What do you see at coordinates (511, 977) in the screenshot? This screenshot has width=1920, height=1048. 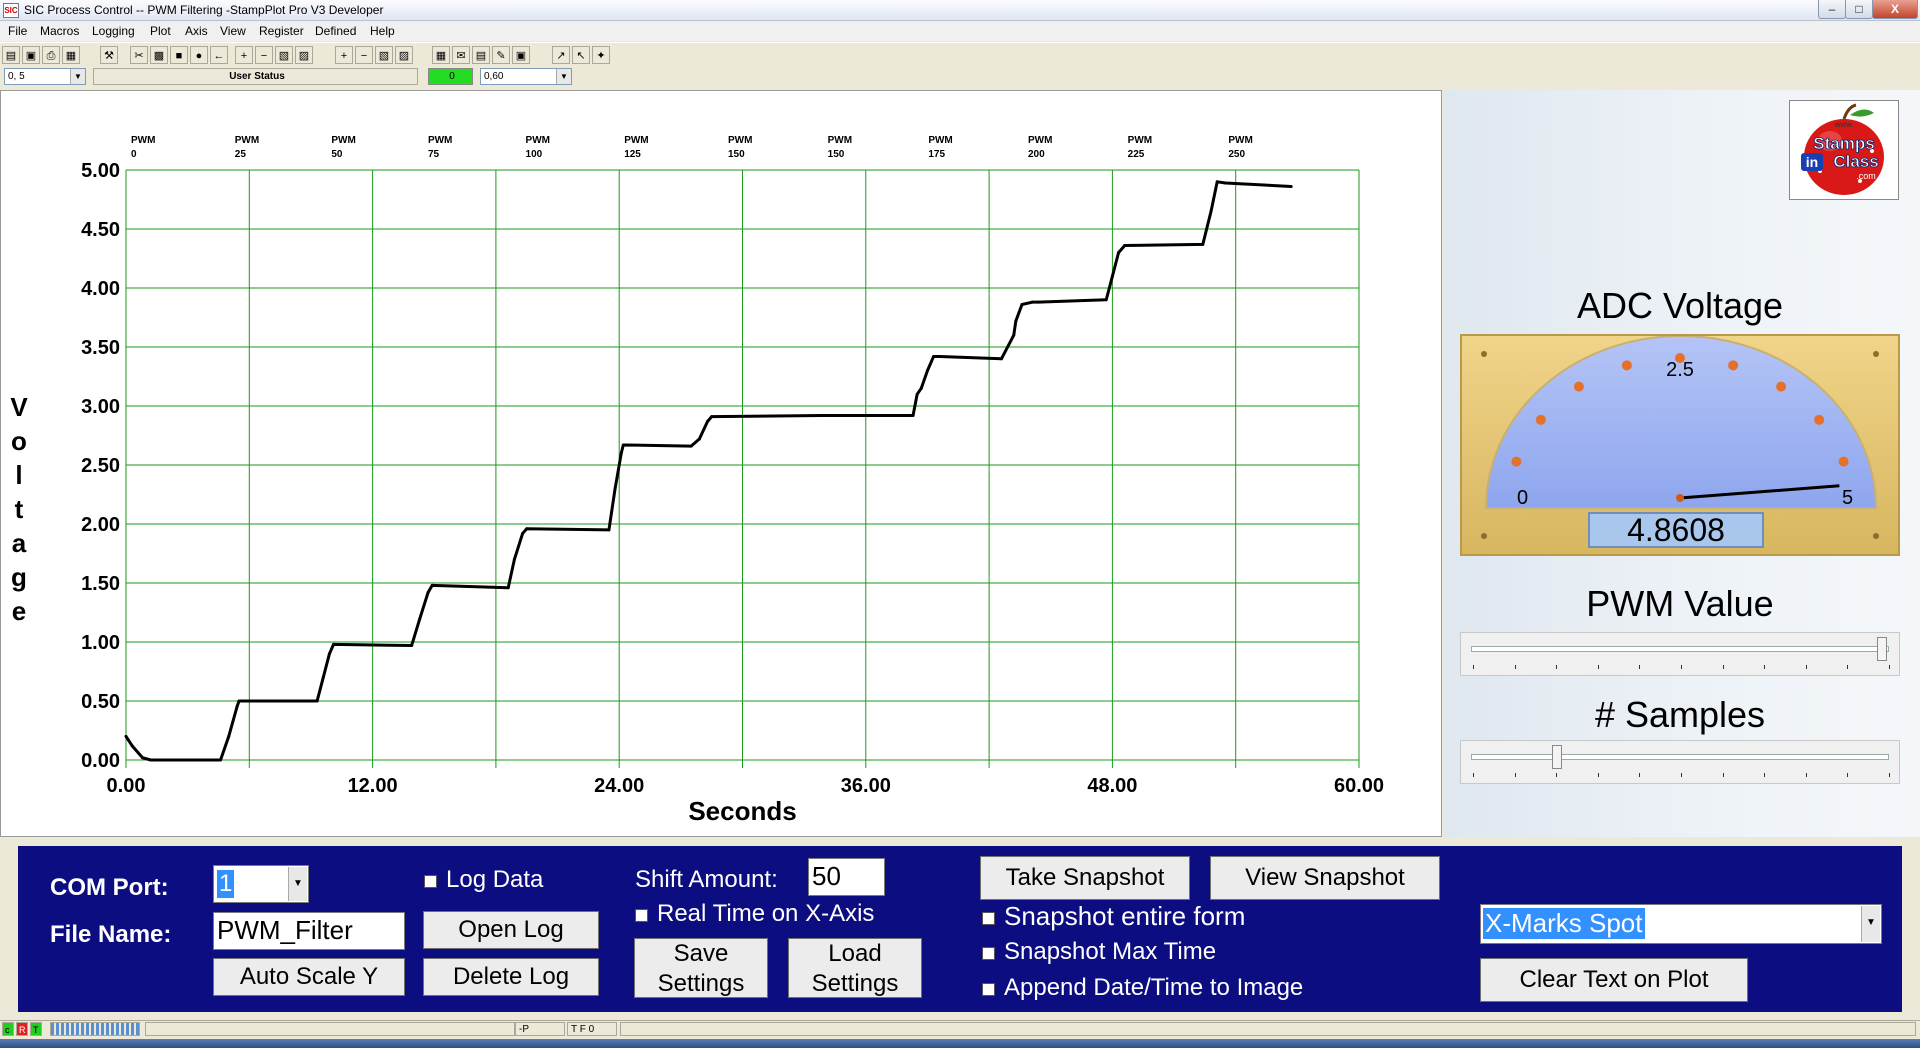 I see `delete-log-button: Delete Log` at bounding box center [511, 977].